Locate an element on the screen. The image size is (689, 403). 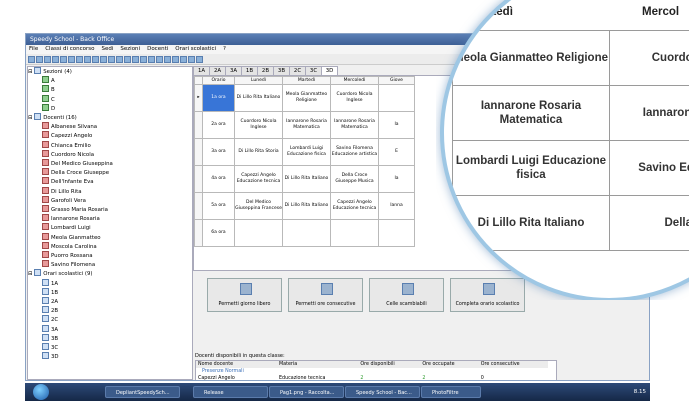
tab-2a: 2A is located at coordinates (217, 70).